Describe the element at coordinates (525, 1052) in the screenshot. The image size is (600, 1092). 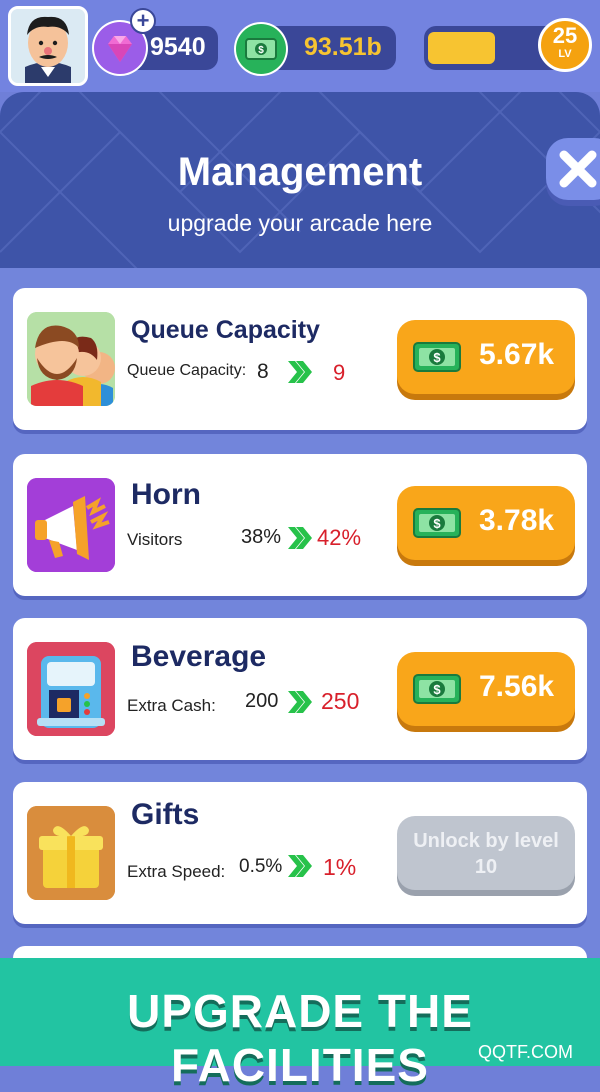
I see `watermark: QQTF.COM` at that location.